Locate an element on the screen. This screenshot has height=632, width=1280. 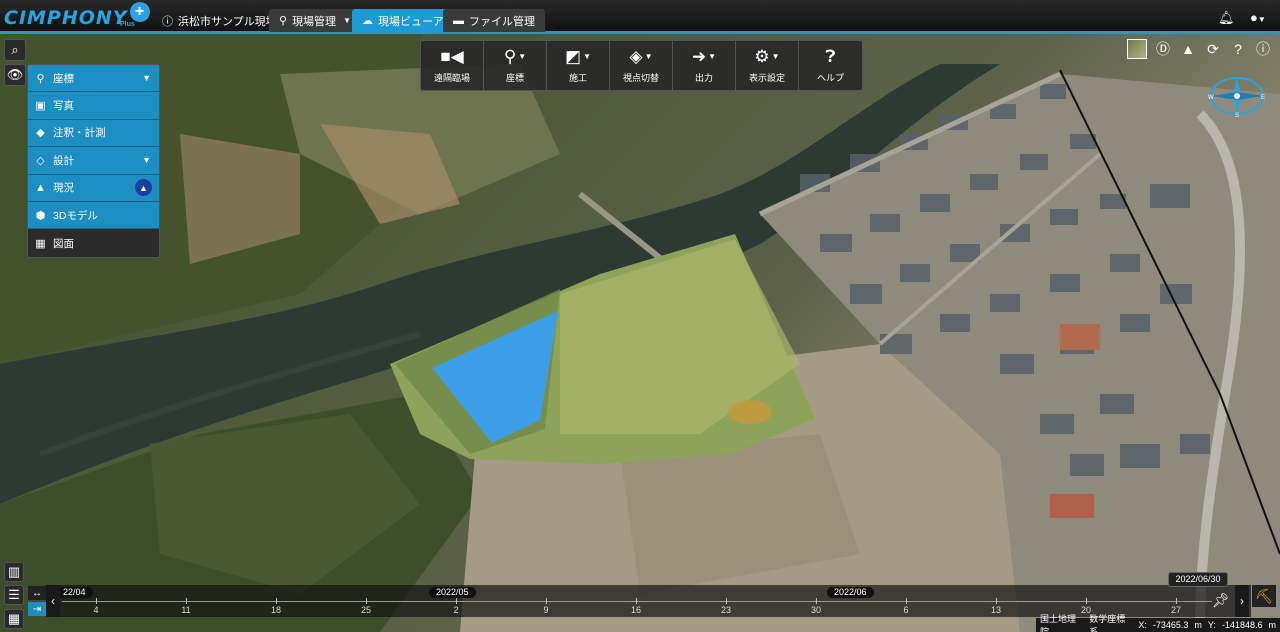
range-icon: ⇥ is located at coordinates (37, 609).